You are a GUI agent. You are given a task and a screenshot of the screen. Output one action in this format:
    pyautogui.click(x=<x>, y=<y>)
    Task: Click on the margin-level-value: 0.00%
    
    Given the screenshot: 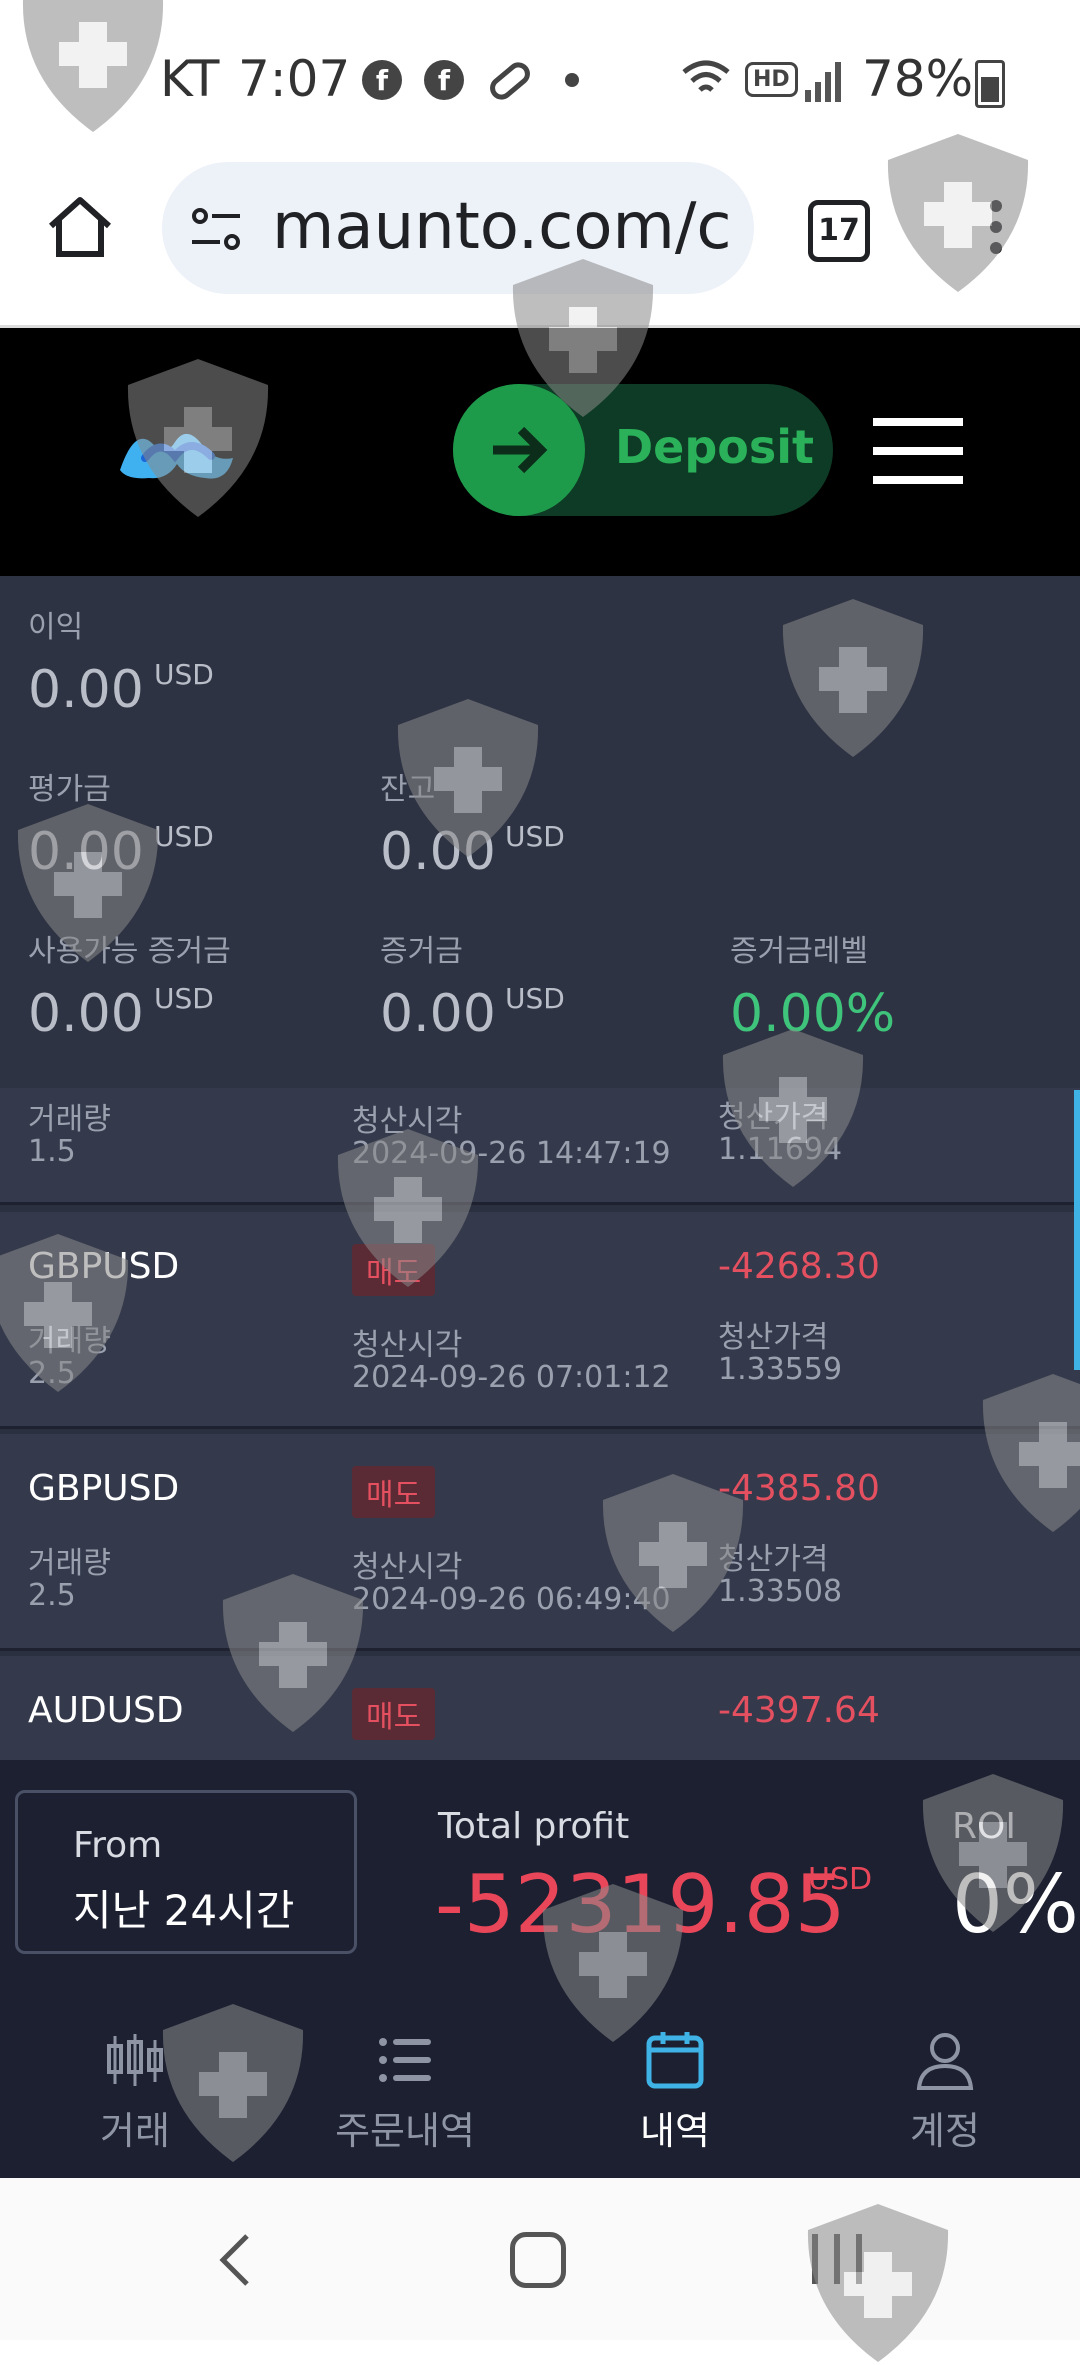 What is the action you would take?
    pyautogui.click(x=813, y=1014)
    